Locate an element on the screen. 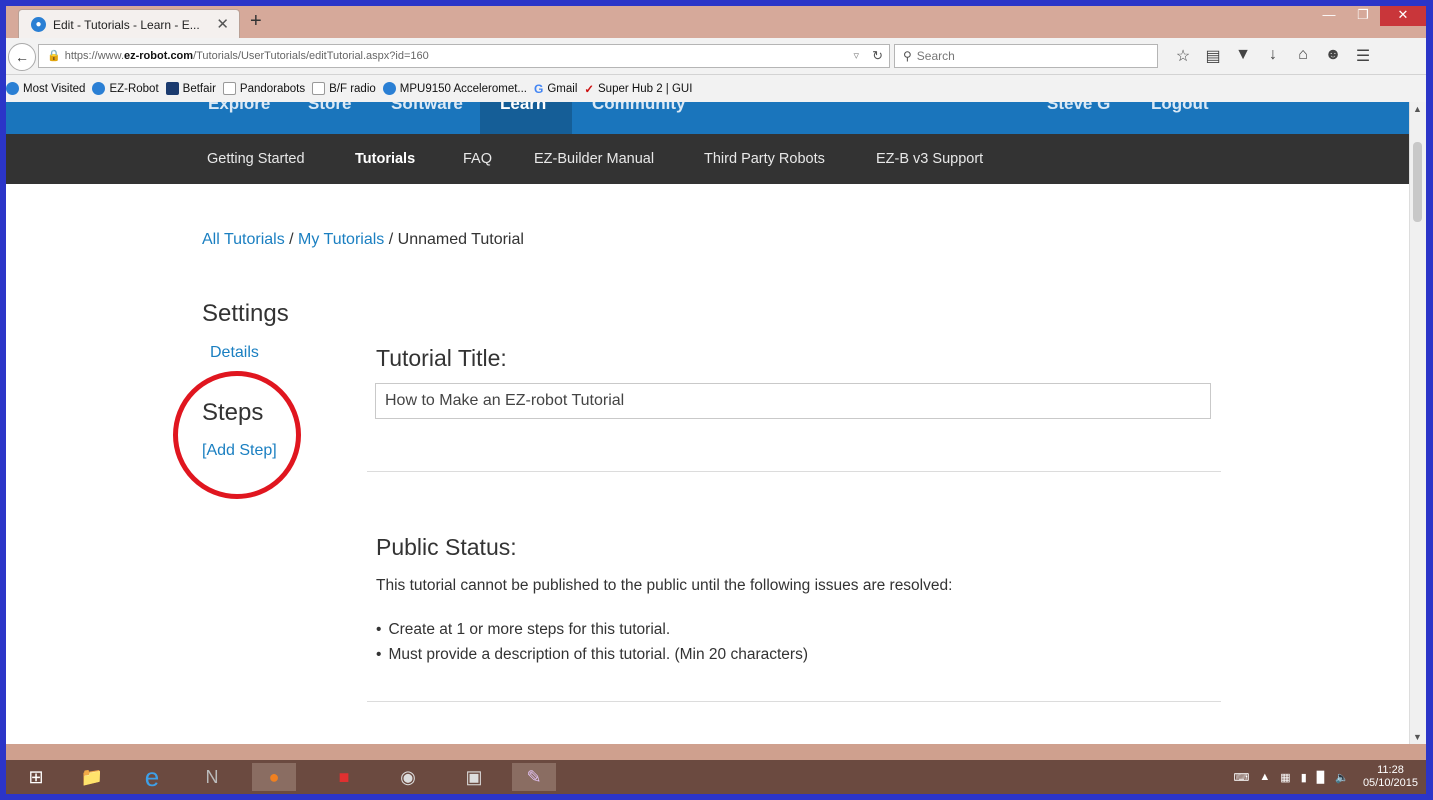 The image size is (1433, 800). reading-list-icon: ▤ is located at coordinates (1213, 56).